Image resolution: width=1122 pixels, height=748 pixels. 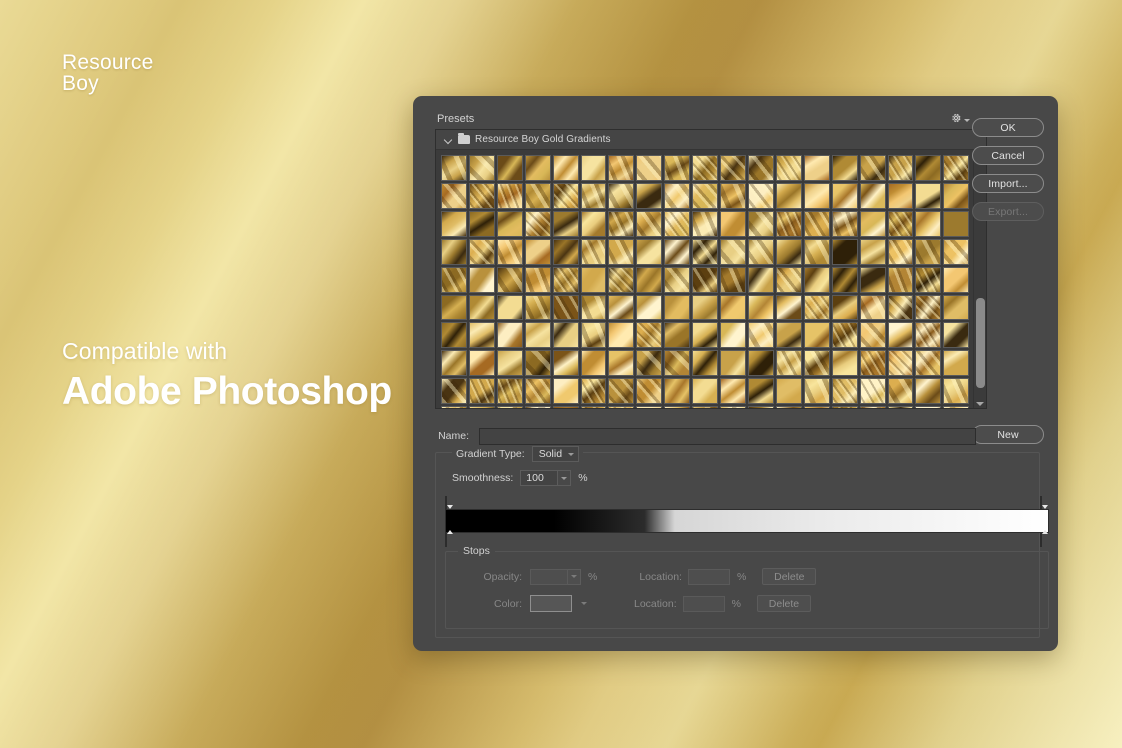 I want to click on preset-folder-row: Resource Boy Gold Gradients, so click(x=711, y=140).